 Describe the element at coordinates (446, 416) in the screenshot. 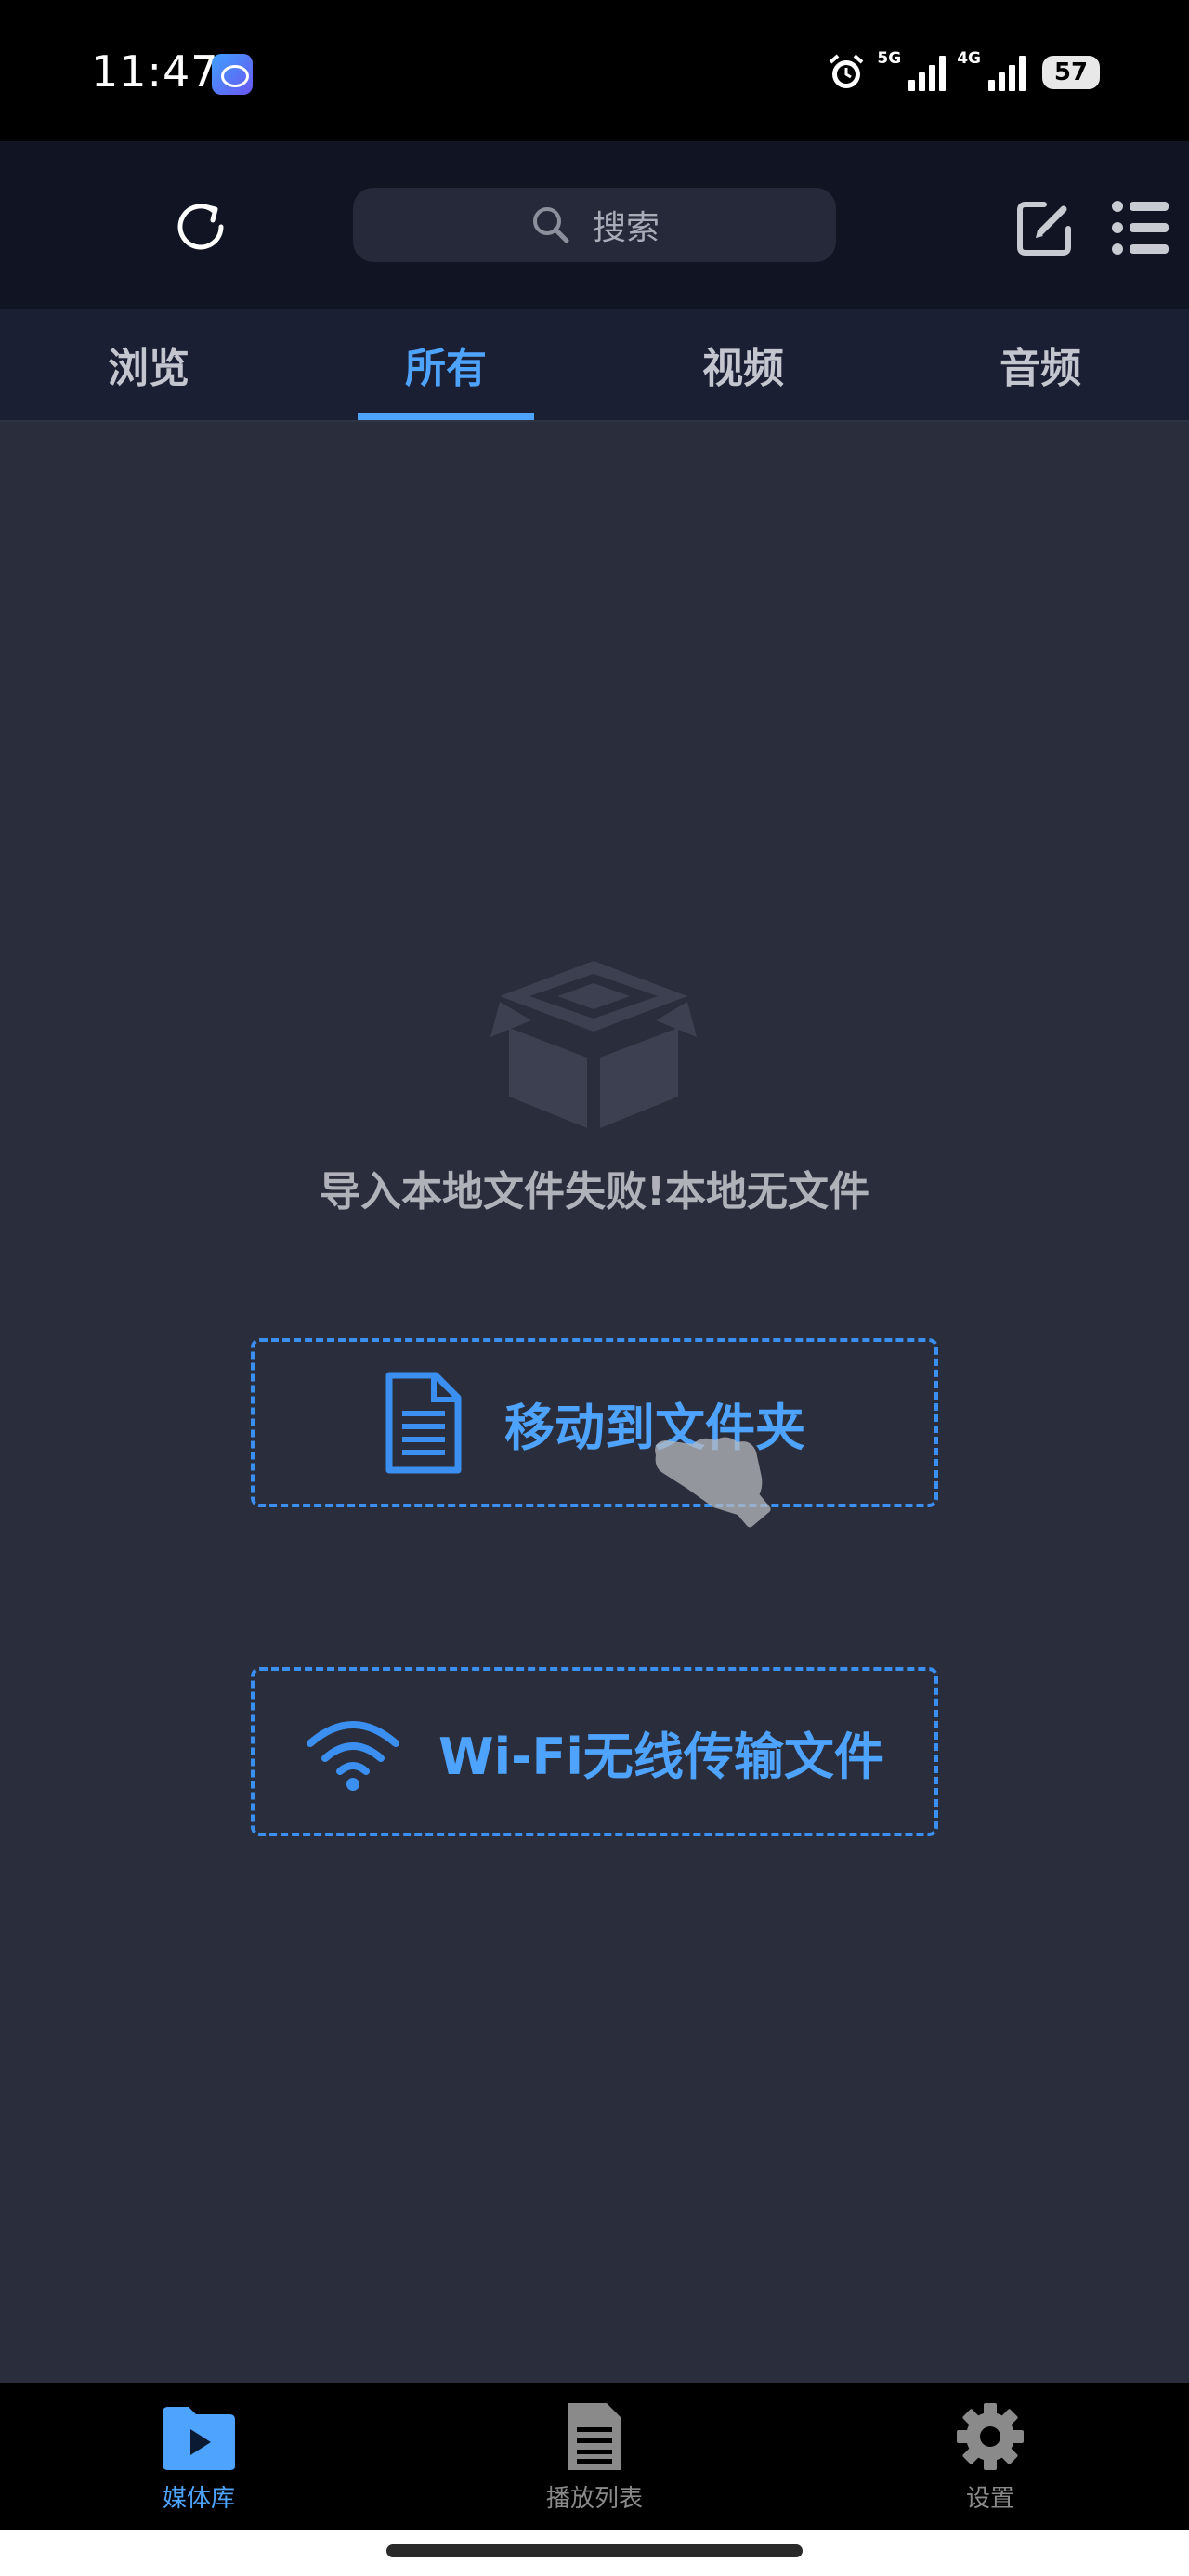

I see `tab-active-indicator` at that location.